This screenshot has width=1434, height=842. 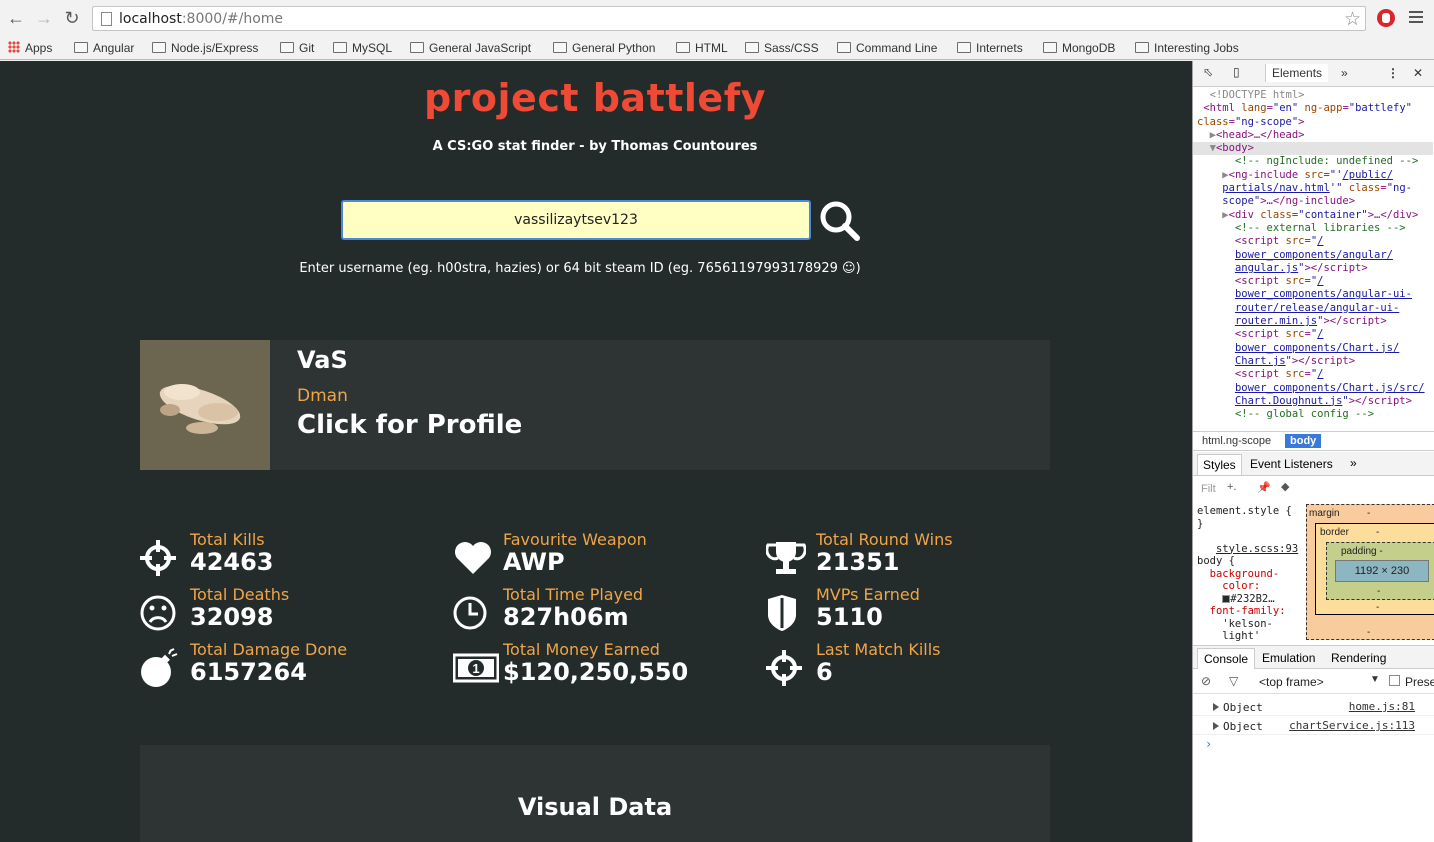 What do you see at coordinates (1352, 725) in the screenshot?
I see `log-source-link: chartService.js:113` at bounding box center [1352, 725].